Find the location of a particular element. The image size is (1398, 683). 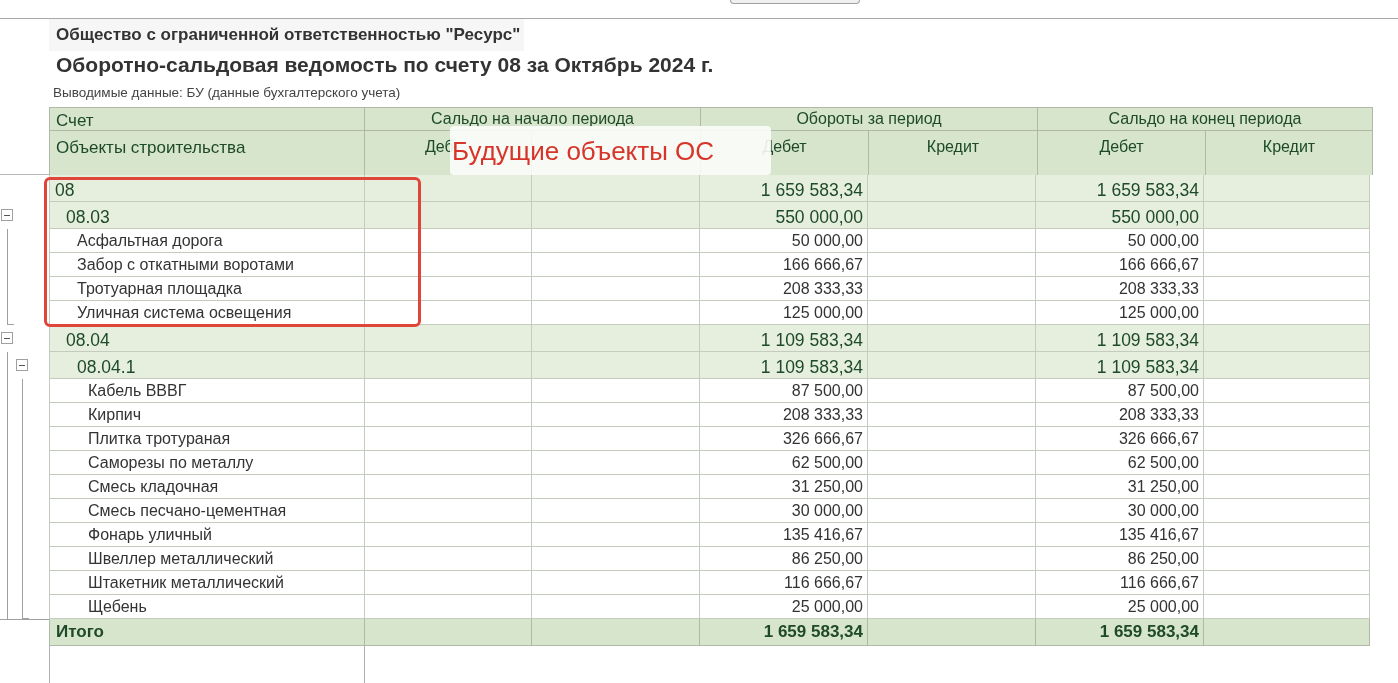

group-header: Сальдо на конец периода is located at coordinates (1205, 119).